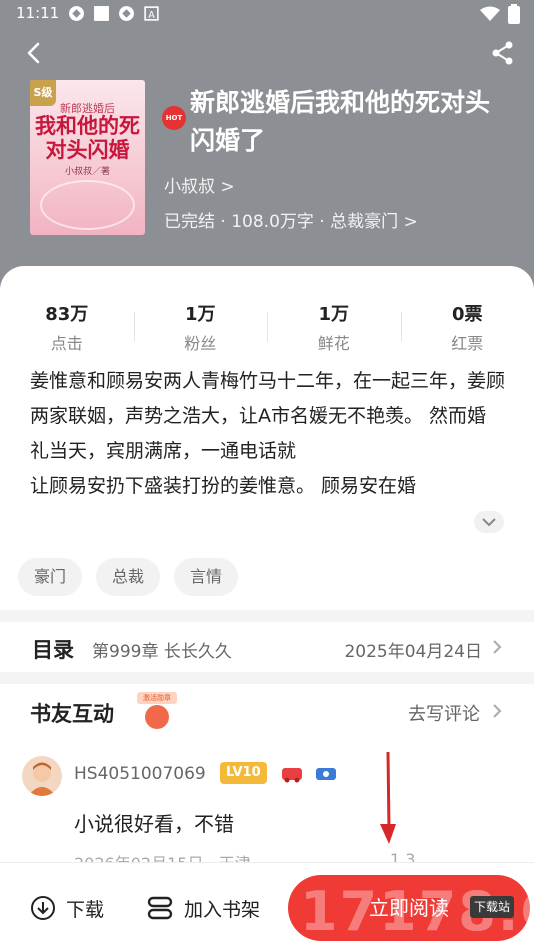 This screenshot has height=950, width=534. I want to click on comment-username: HS4051007069, so click(140, 774).